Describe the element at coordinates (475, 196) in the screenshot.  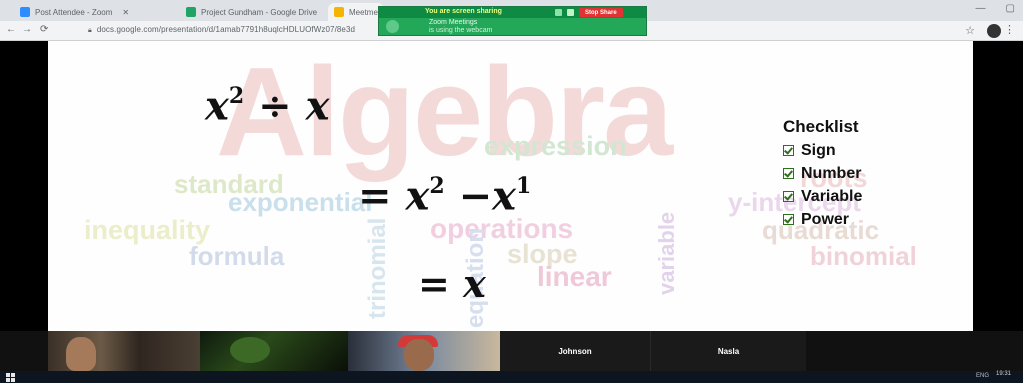
I see `math-operator: −` at that location.